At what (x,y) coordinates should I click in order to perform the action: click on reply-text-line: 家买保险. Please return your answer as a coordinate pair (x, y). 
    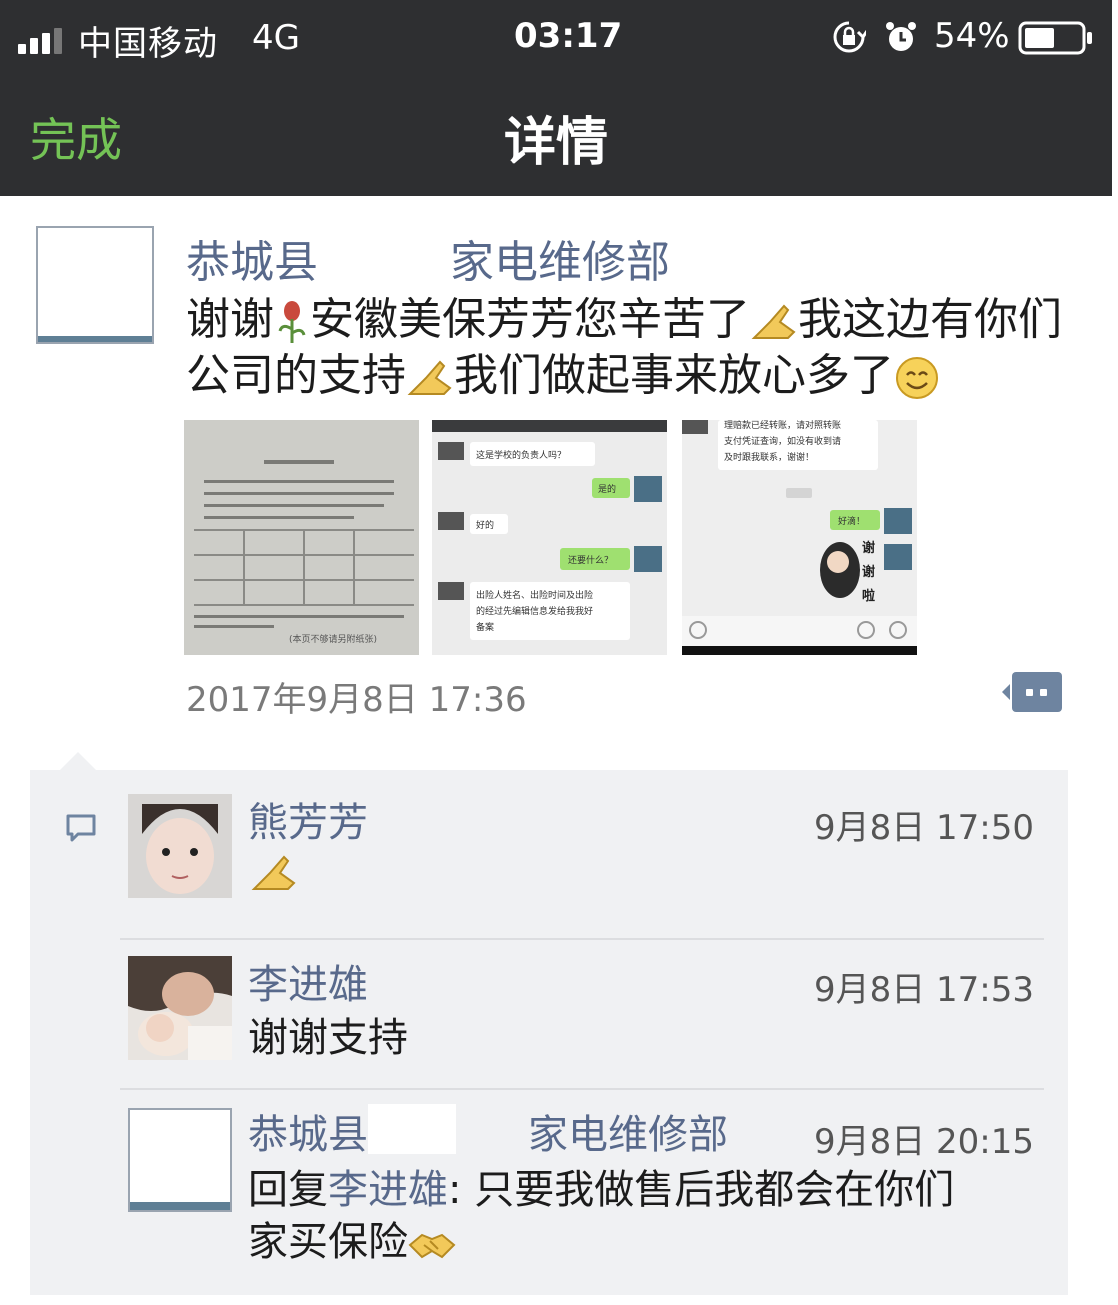
    Looking at the image, I should click on (328, 1242).